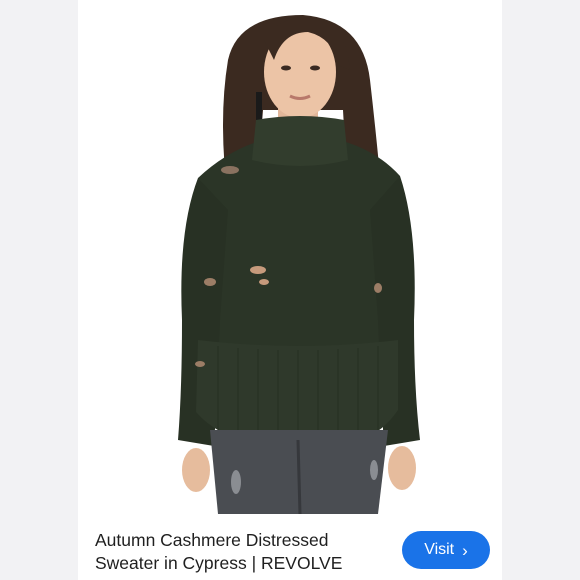  What do you see at coordinates (219, 563) in the screenshot?
I see `product-title-line-2: Sweater in Cypress | REVOLVE` at bounding box center [219, 563].